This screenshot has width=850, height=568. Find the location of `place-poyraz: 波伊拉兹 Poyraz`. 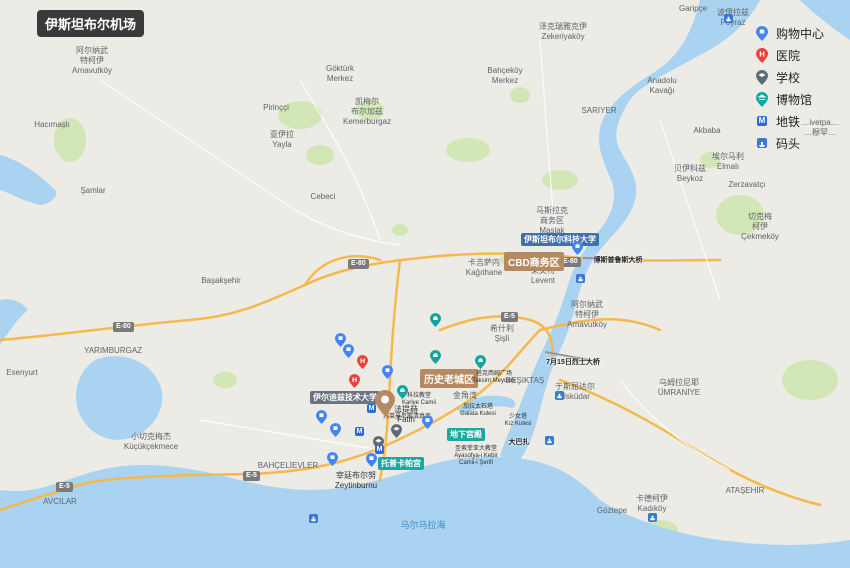

place-poyraz: 波伊拉兹 Poyraz is located at coordinates (733, 17).